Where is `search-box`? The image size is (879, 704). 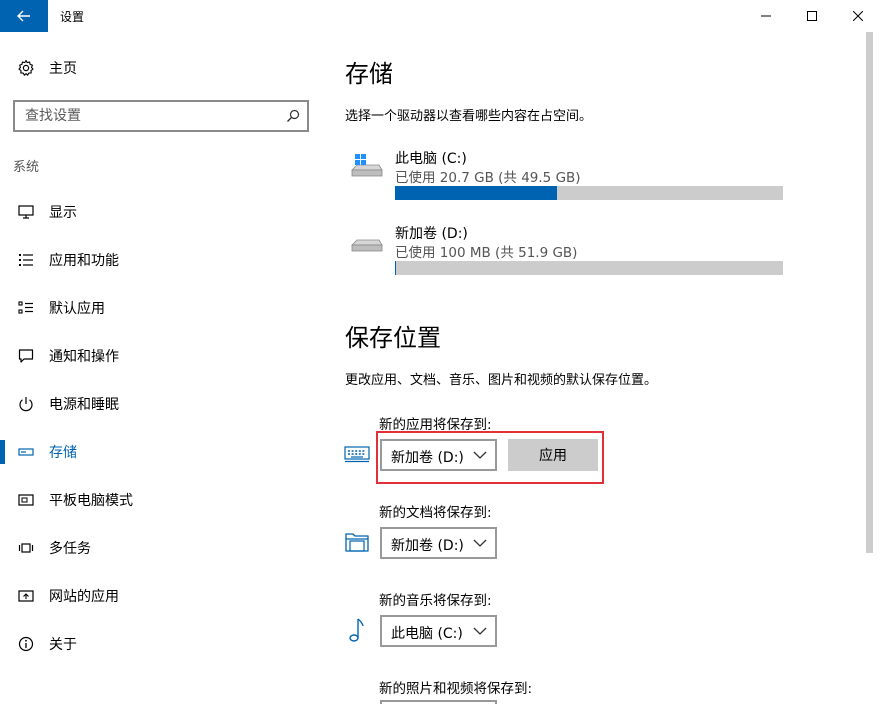
search-box is located at coordinates (161, 116).